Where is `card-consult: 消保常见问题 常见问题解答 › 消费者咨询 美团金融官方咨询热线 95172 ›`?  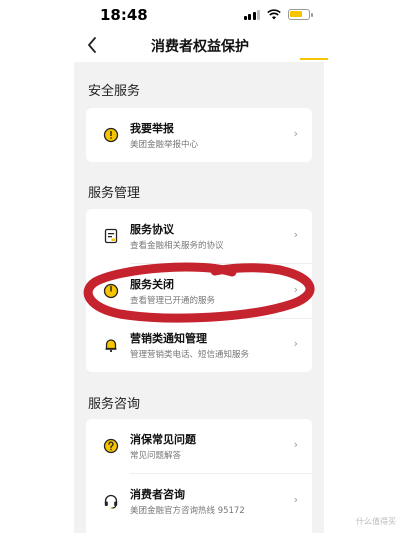
card-consult: 消保常见问题 常见问题解答 › 消费者咨询 美团金融官方咨询热线 95172 › is located at coordinates (199, 476).